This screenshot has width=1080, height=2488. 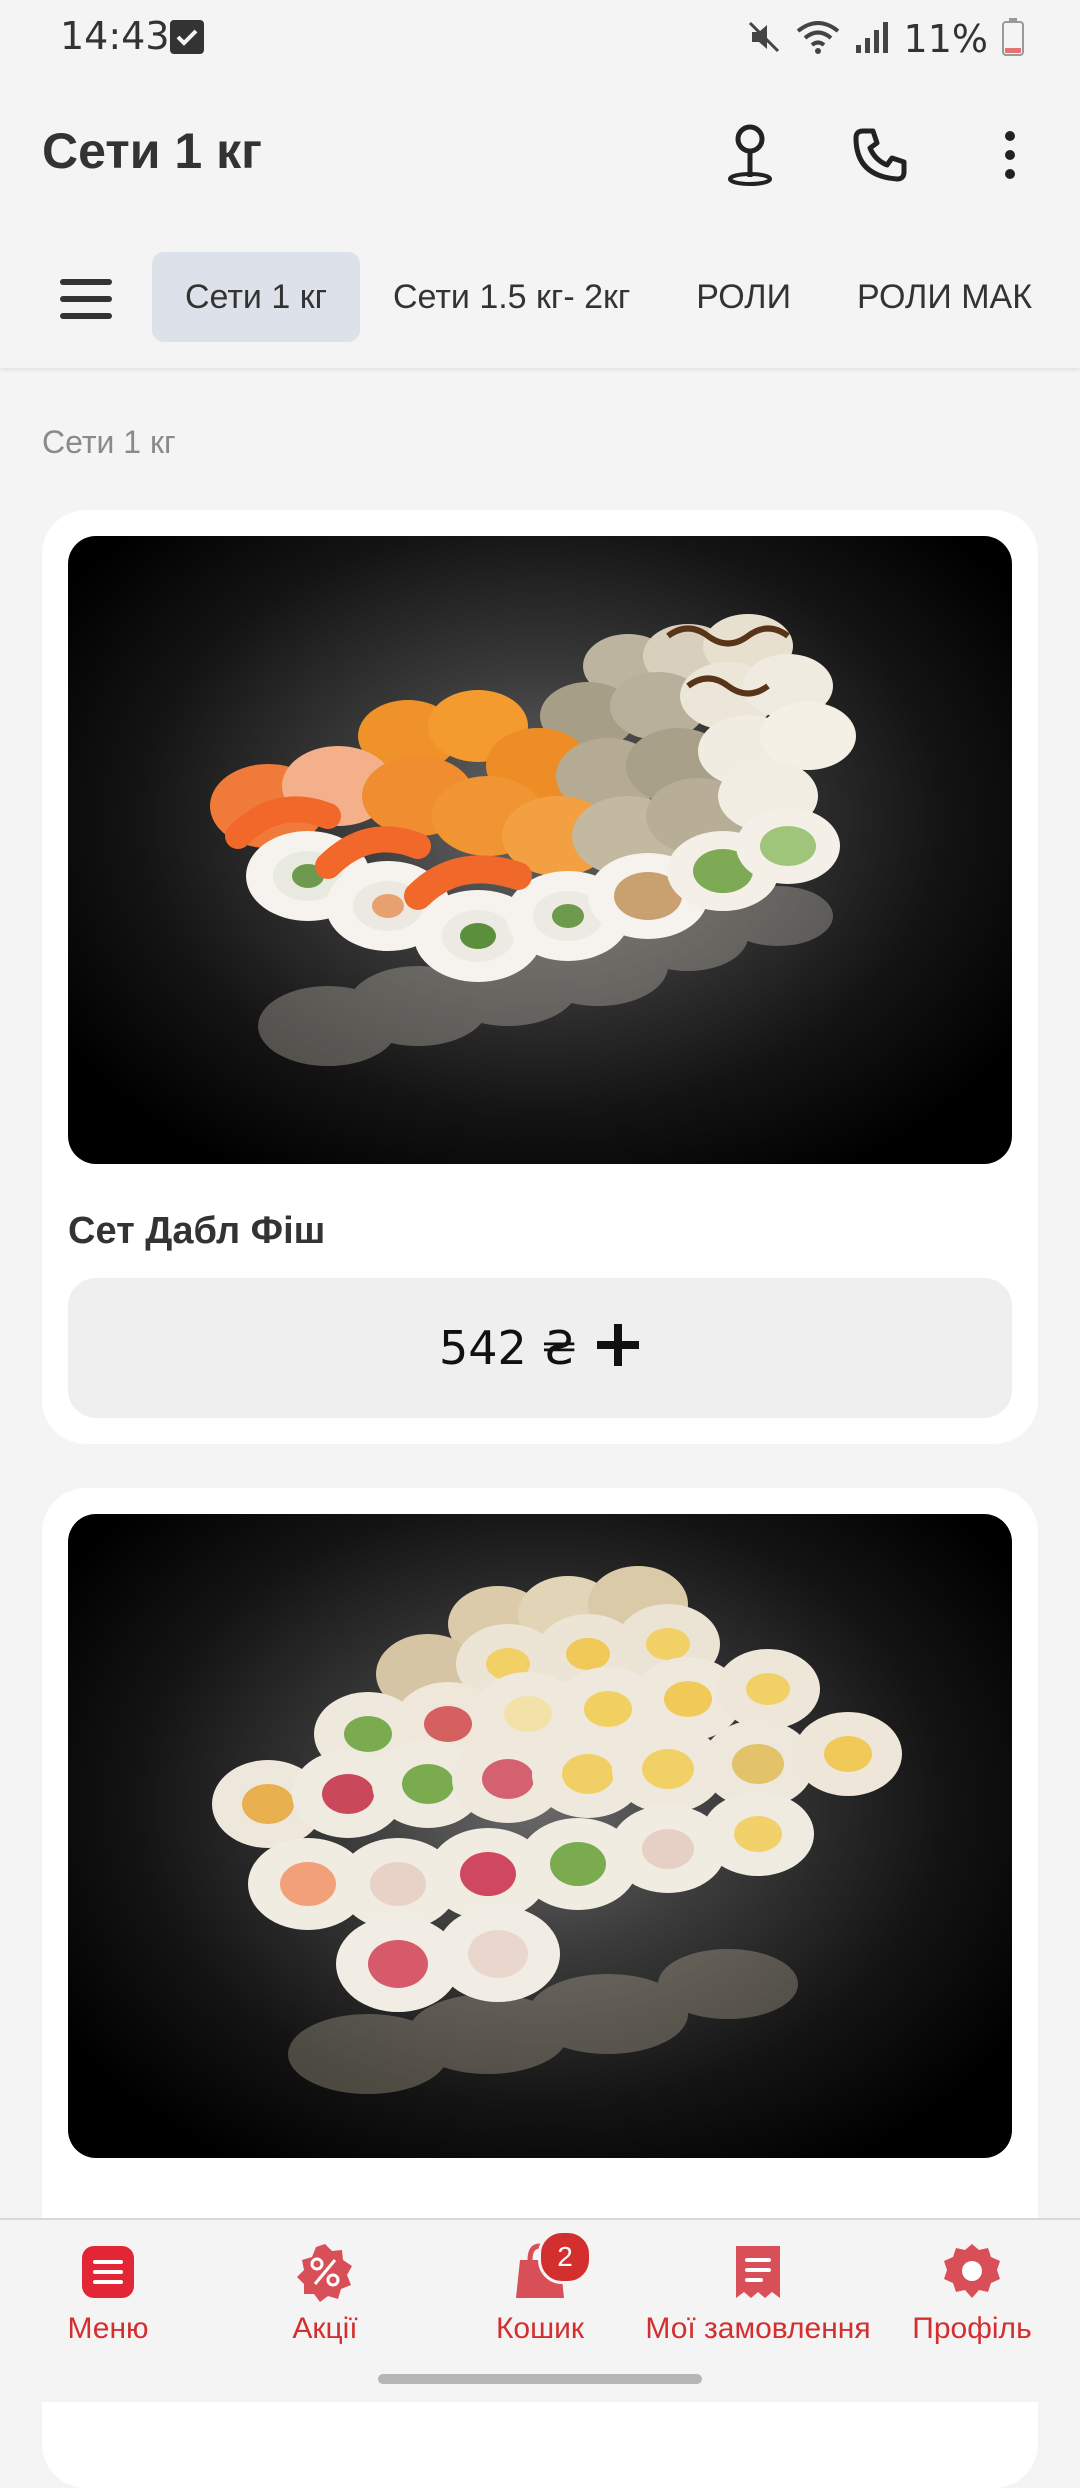 I want to click on category-tabs: Сети 1 кг Сети 1.5 кг- 2кг РОЛИ РОЛИ МАК, so click(x=608, y=297).